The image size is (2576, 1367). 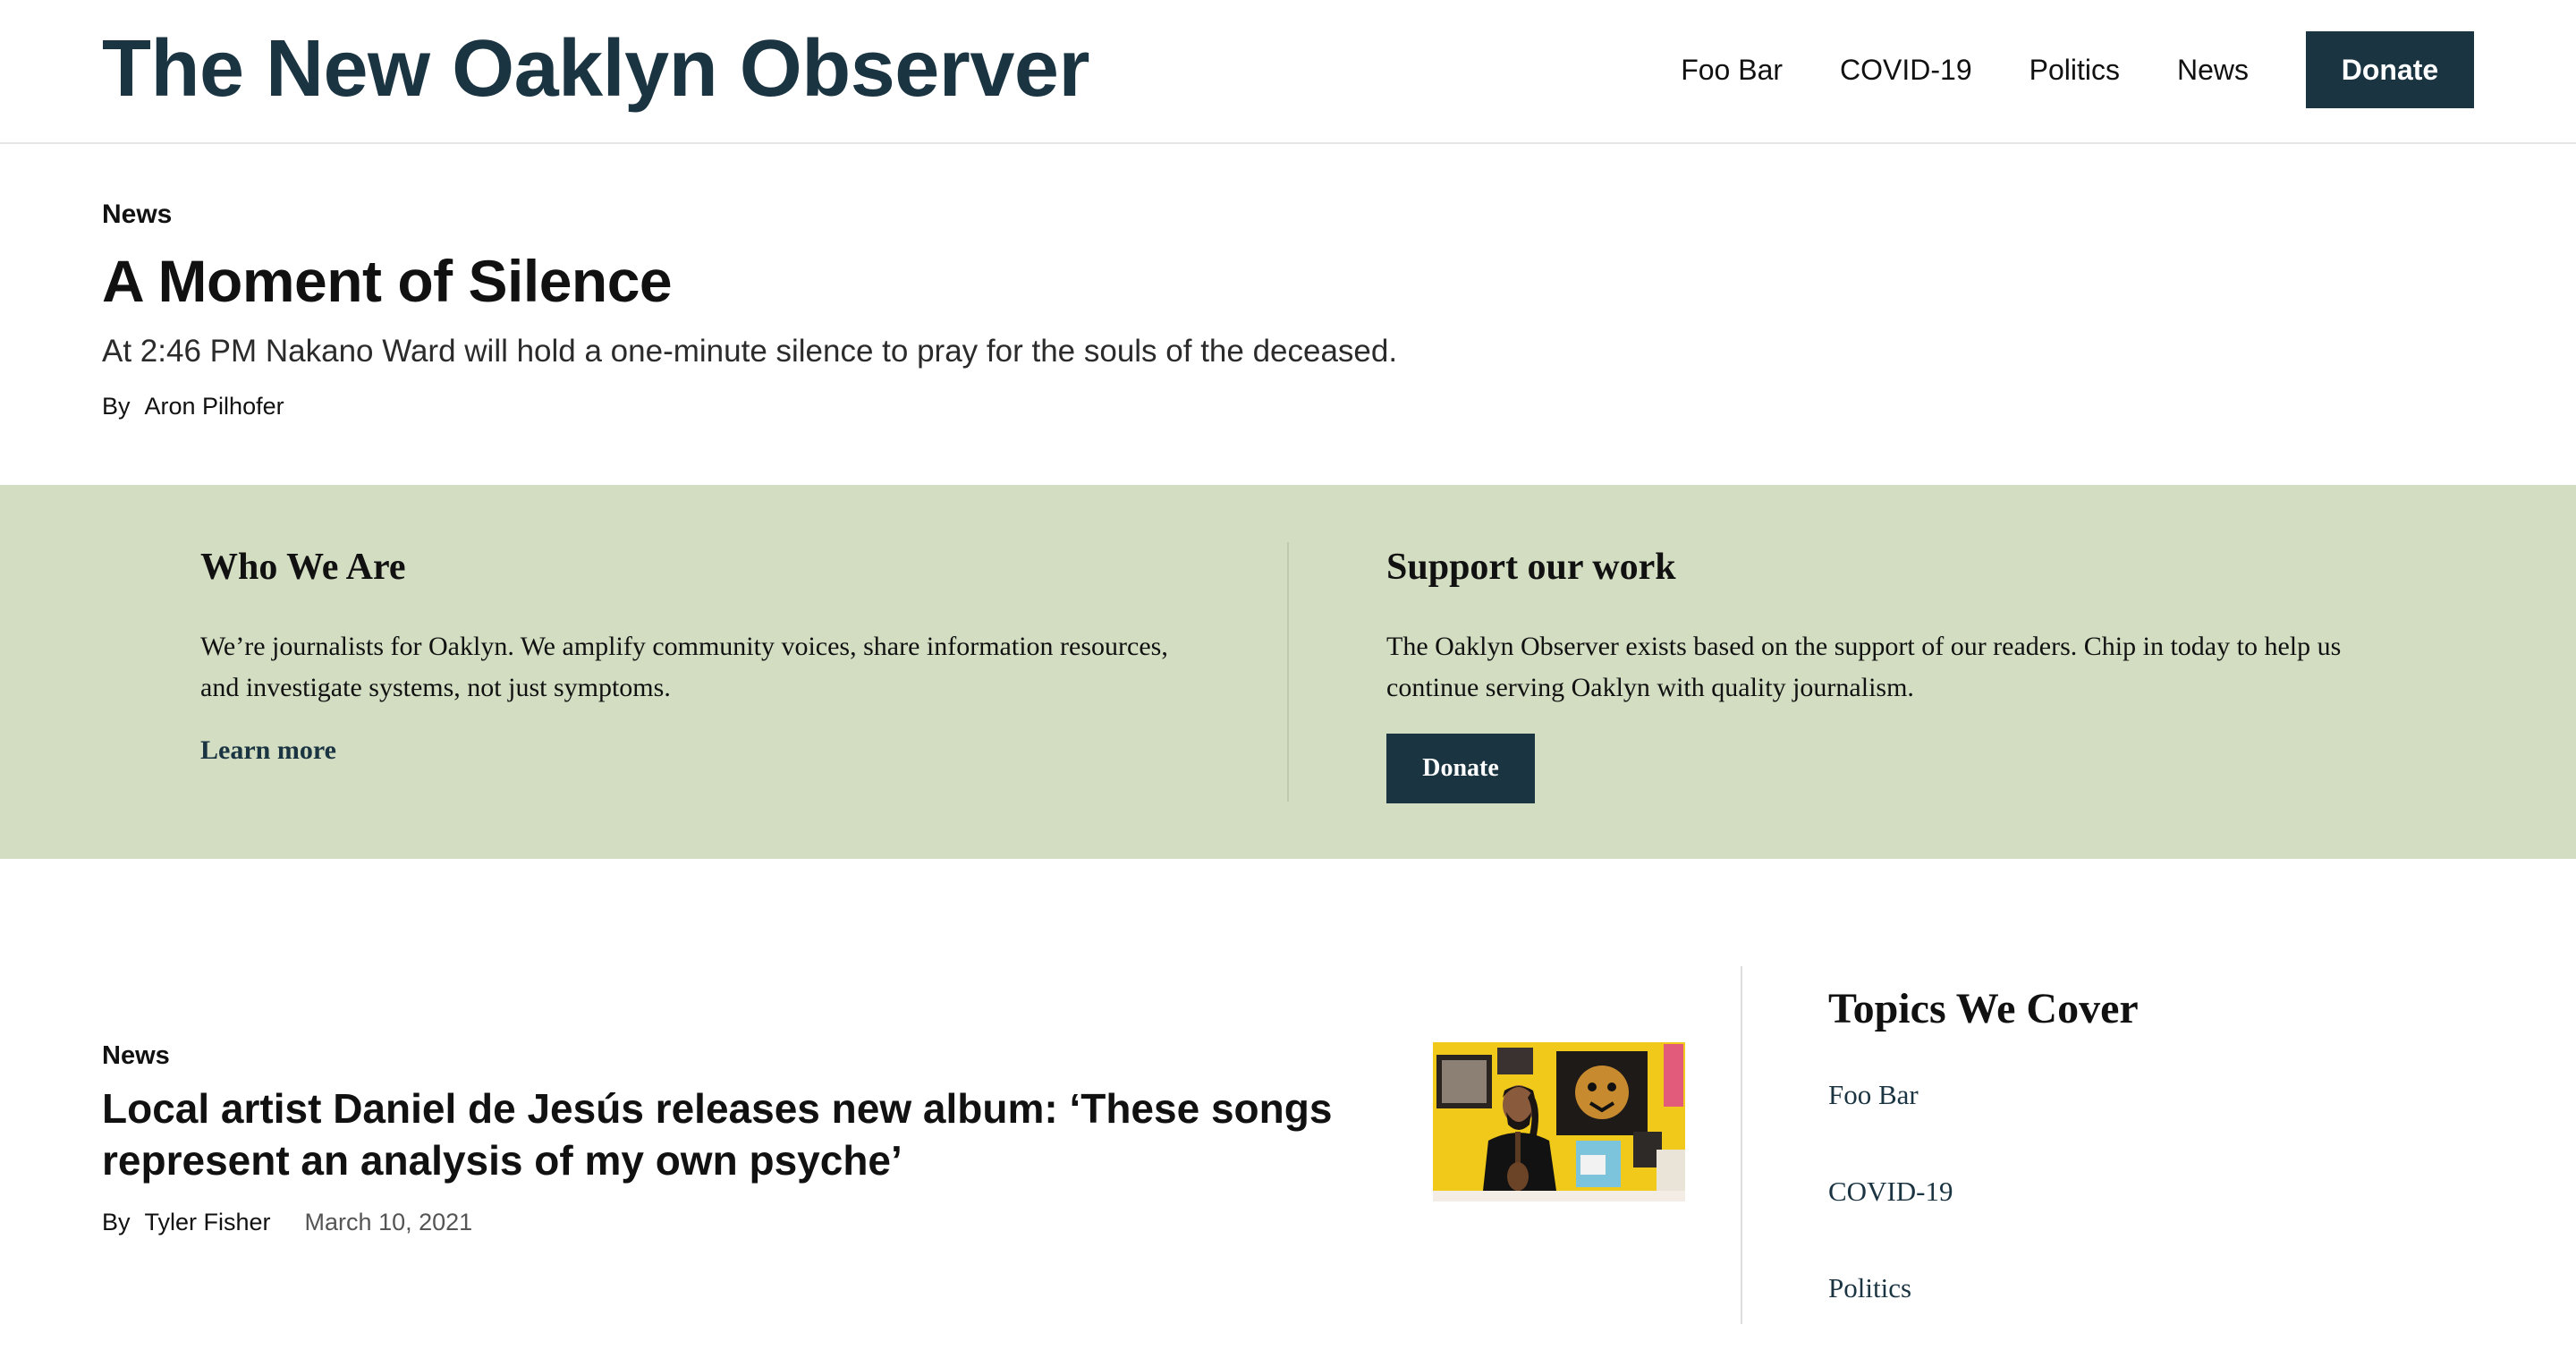 What do you see at coordinates (1983, 1008) in the screenshot?
I see `topics-heading: Topics We Cover` at bounding box center [1983, 1008].